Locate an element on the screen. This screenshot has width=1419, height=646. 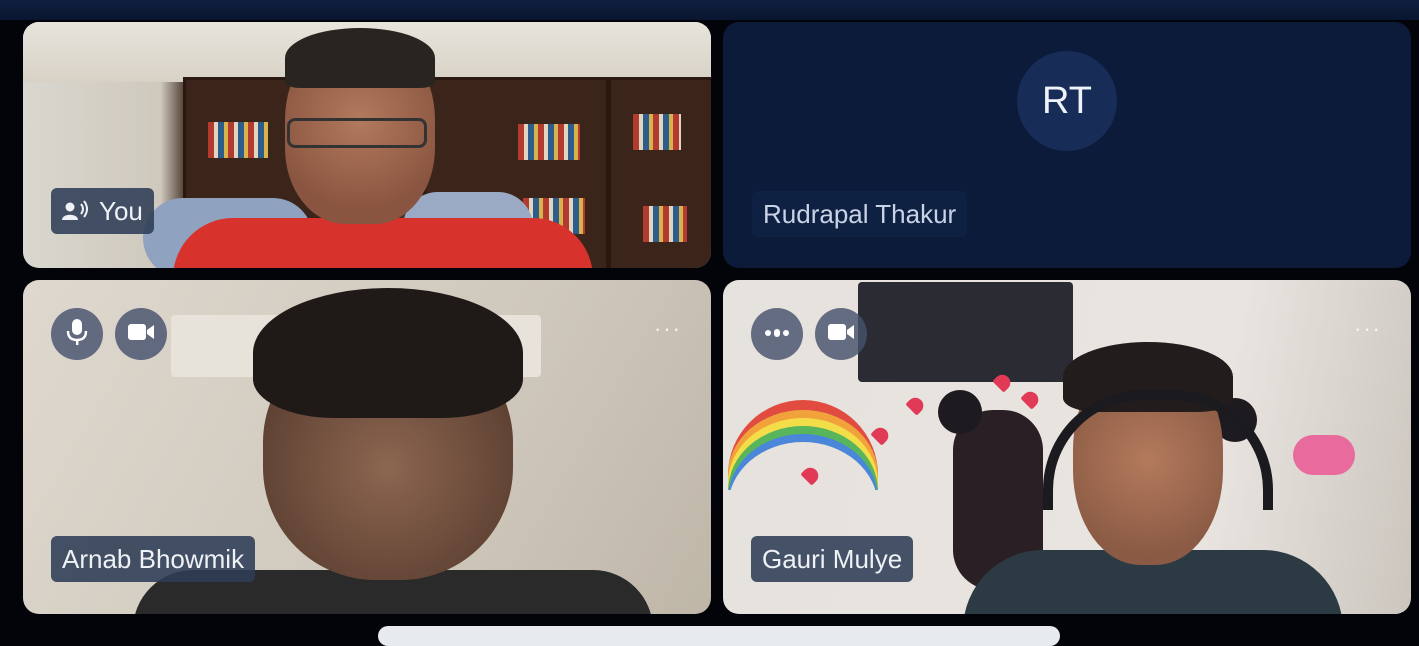
participant-name-label: Gauri Mulye is located at coordinates (832, 559).